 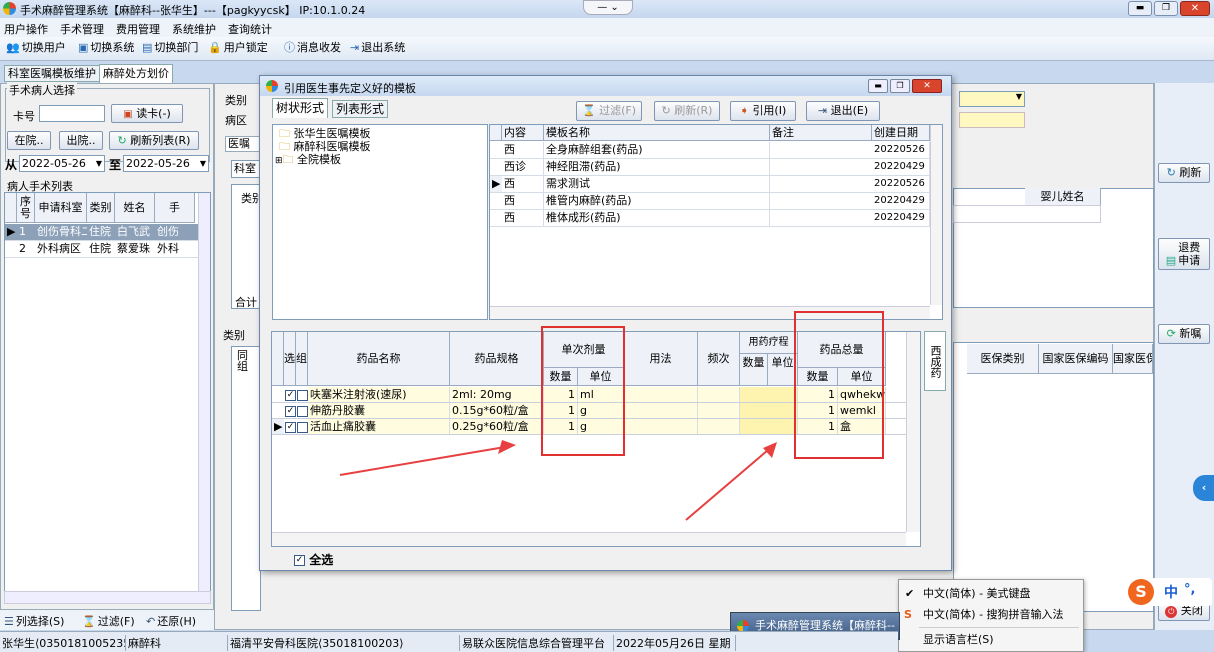 I want to click on toolbar-button-3: 🔒 用户锁定, so click(x=238, y=48).